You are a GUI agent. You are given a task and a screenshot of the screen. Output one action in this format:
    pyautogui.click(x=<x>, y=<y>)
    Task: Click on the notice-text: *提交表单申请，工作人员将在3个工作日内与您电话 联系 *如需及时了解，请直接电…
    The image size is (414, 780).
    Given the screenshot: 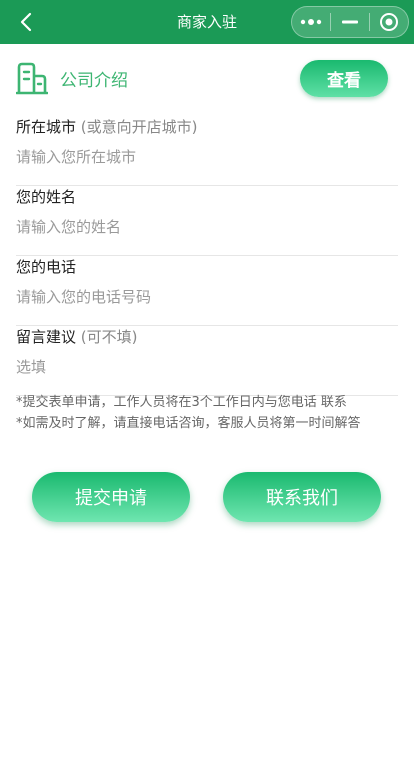 What is the action you would take?
    pyautogui.click(x=207, y=413)
    